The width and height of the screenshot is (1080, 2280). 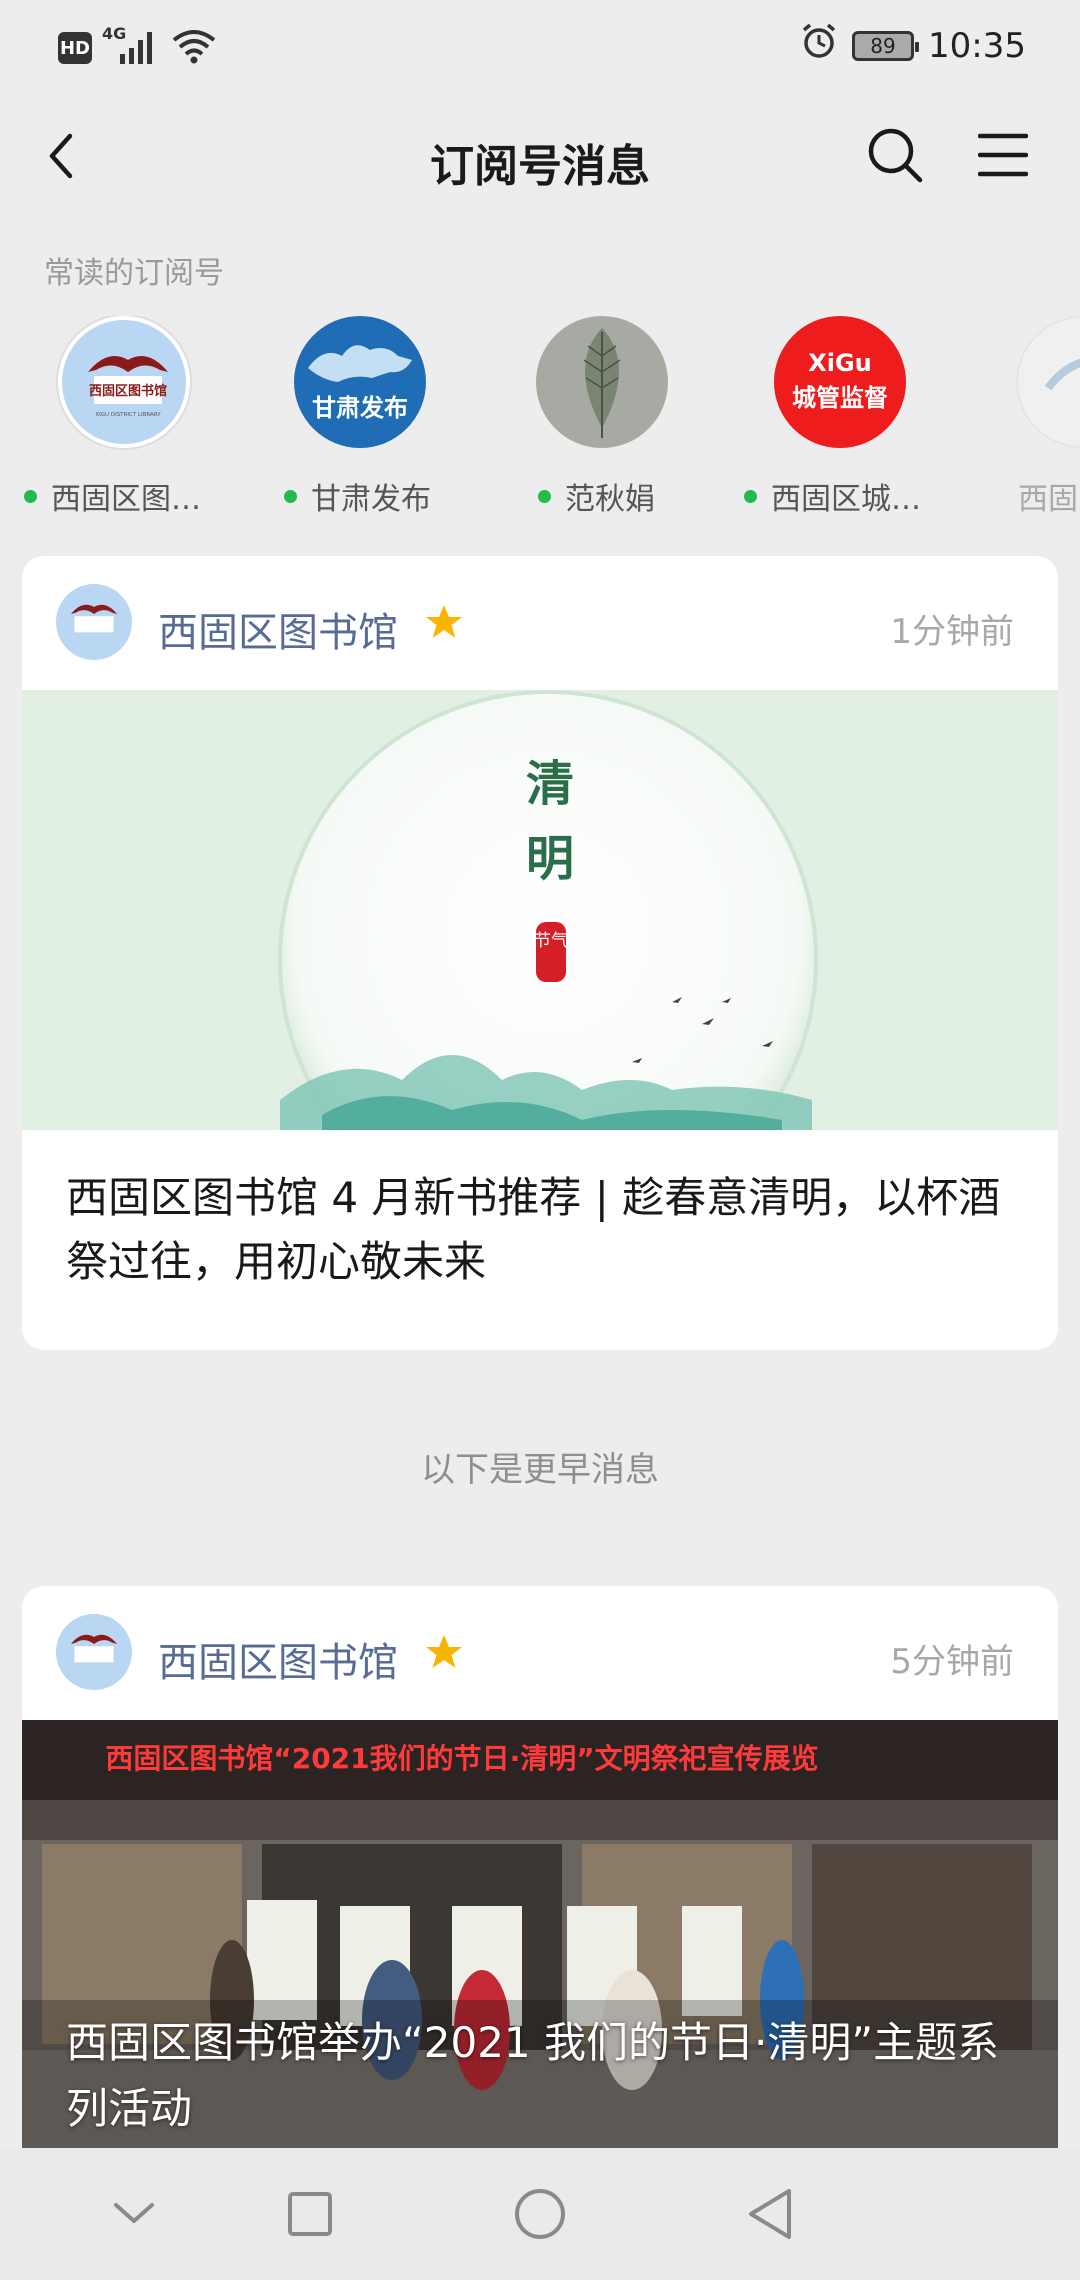 I want to click on home-icon, so click(x=540, y=2214).